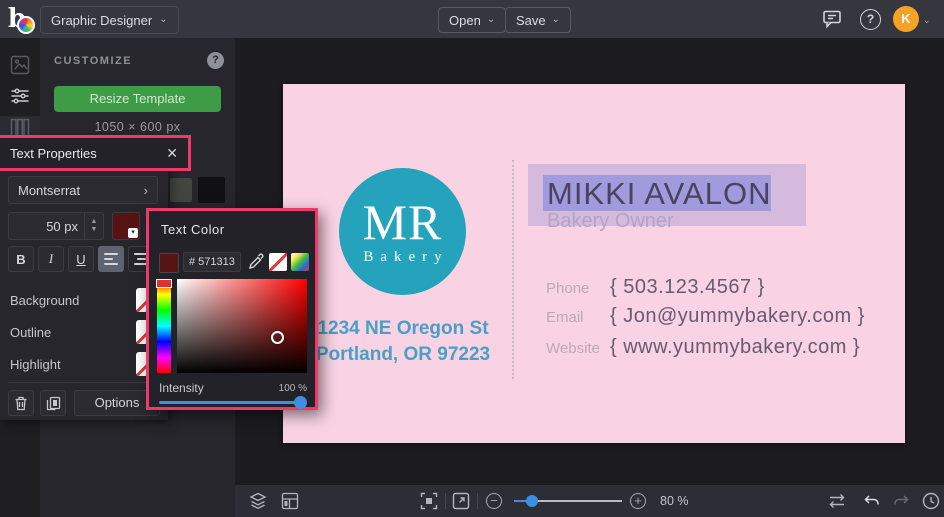  I want to click on phone-value: { 503.123.4567 }, so click(687, 287).